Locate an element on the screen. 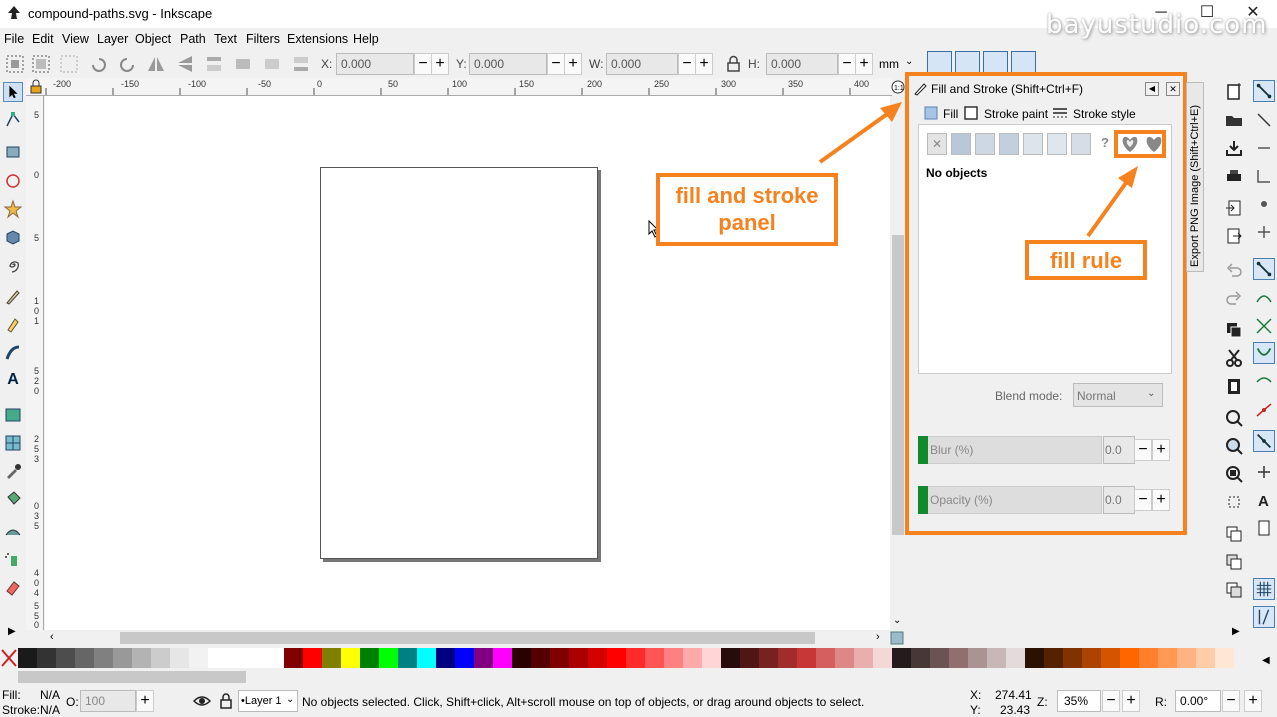 The width and height of the screenshot is (1277, 717). toolbox-more-icon: ▶ is located at coordinates (12, 631).